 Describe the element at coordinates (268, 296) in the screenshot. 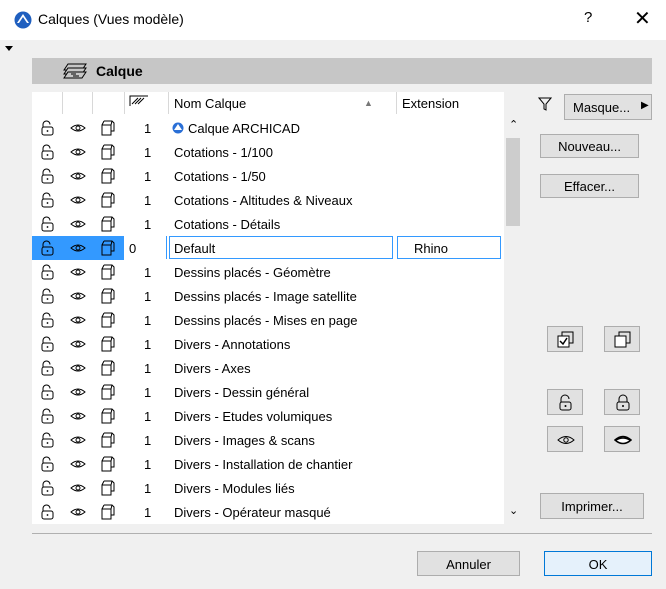

I see `layer-row: 1 Dessins placés - Image satellite` at that location.